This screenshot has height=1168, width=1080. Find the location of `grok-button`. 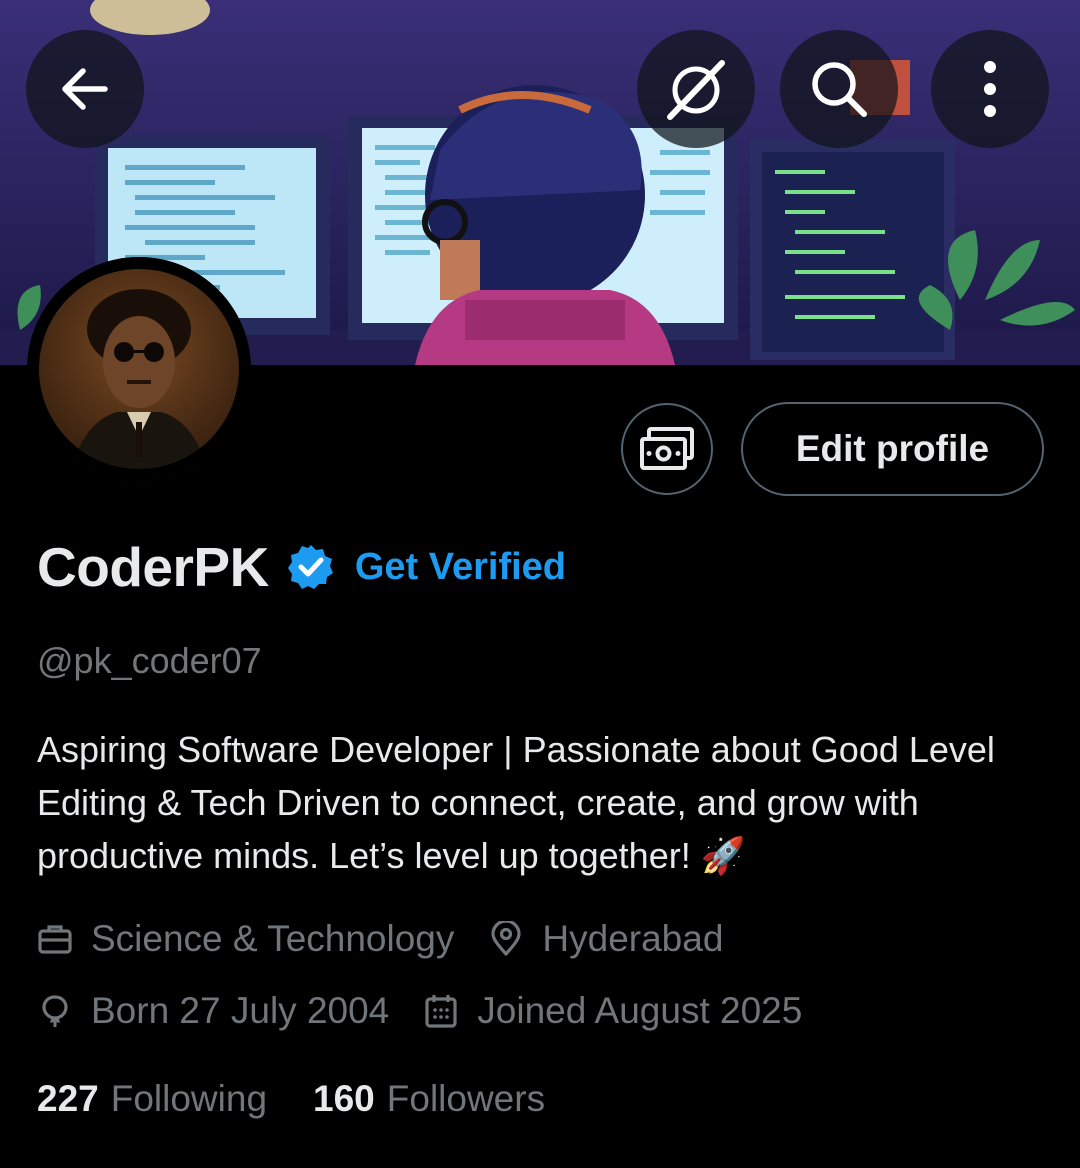

grok-button is located at coordinates (696, 89).